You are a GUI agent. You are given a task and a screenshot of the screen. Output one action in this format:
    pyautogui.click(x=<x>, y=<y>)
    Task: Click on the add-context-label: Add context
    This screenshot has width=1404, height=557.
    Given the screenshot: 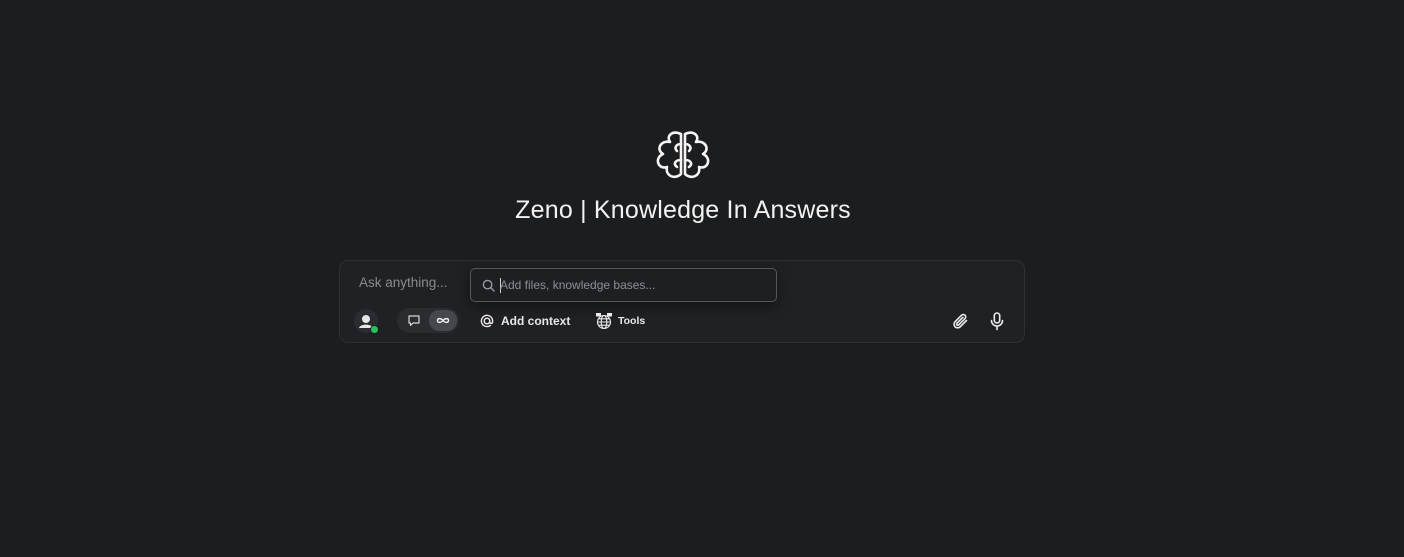 What is the action you would take?
    pyautogui.click(x=536, y=321)
    